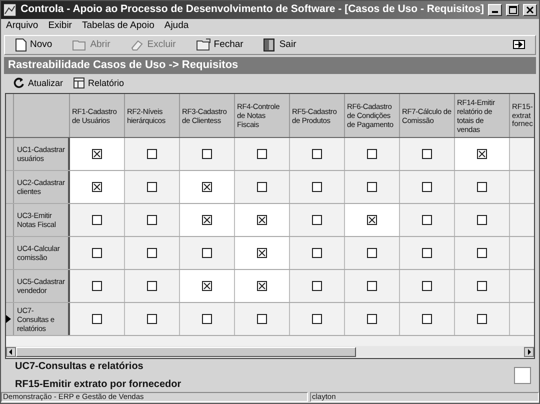  Describe the element at coordinates (11, 351) in the screenshot. I see `scroll-left-icon` at that location.